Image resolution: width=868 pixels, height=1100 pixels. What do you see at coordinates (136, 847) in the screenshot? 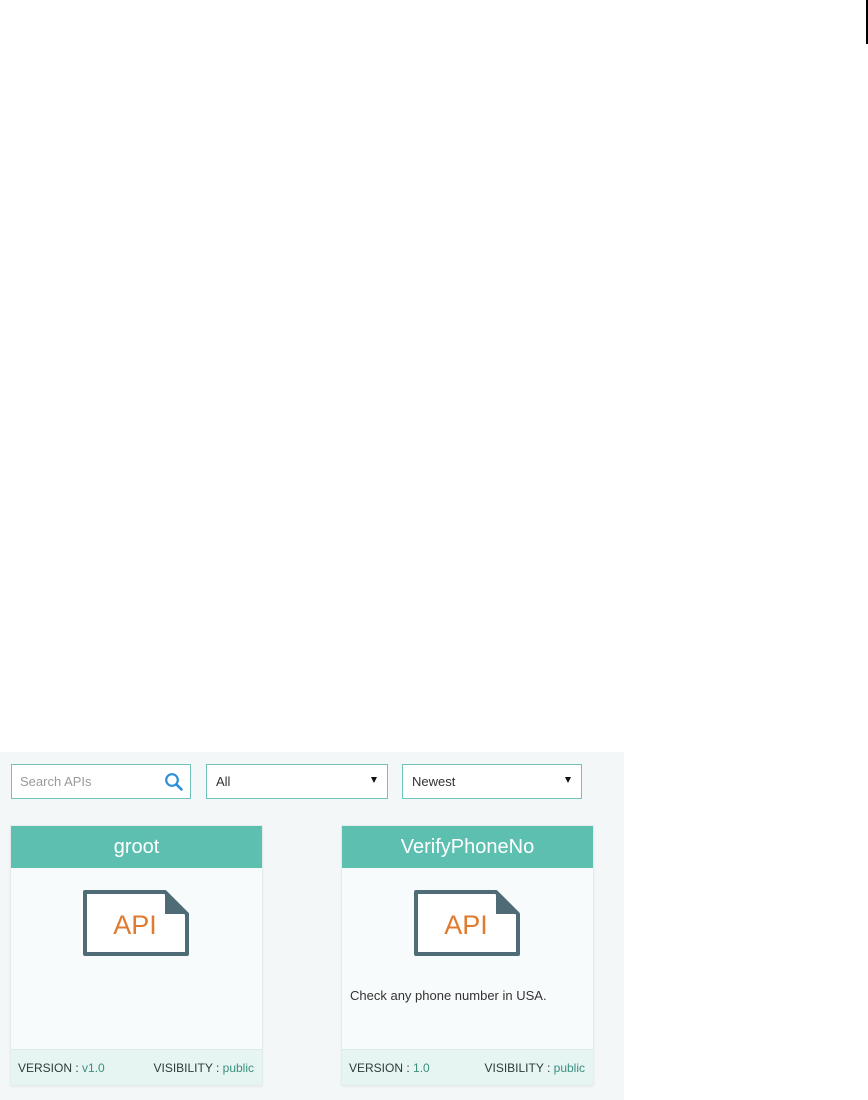
I see `api-card-title: groot` at bounding box center [136, 847].